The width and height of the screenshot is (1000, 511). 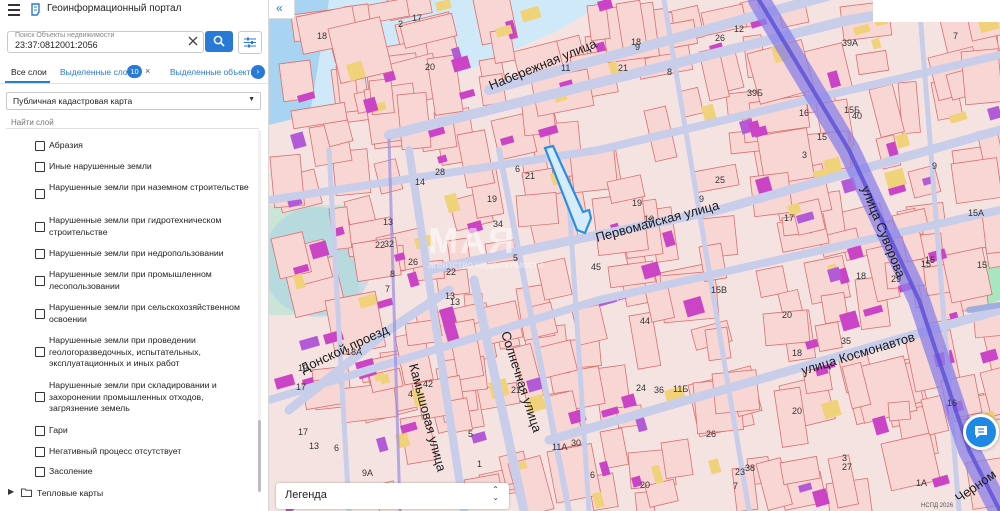 I want to click on collapse-panel-button: «, so click(x=282, y=9).